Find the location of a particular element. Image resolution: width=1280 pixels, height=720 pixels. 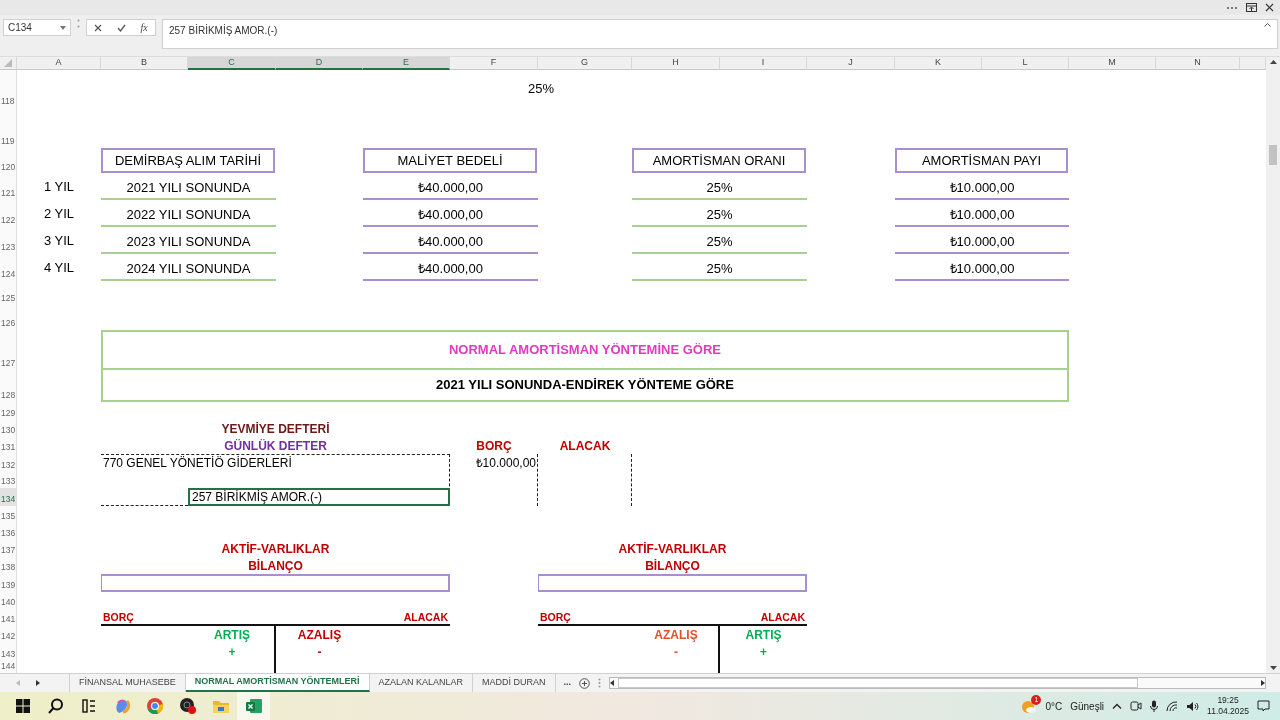

weather-text: Güneşli is located at coordinates (1087, 706).